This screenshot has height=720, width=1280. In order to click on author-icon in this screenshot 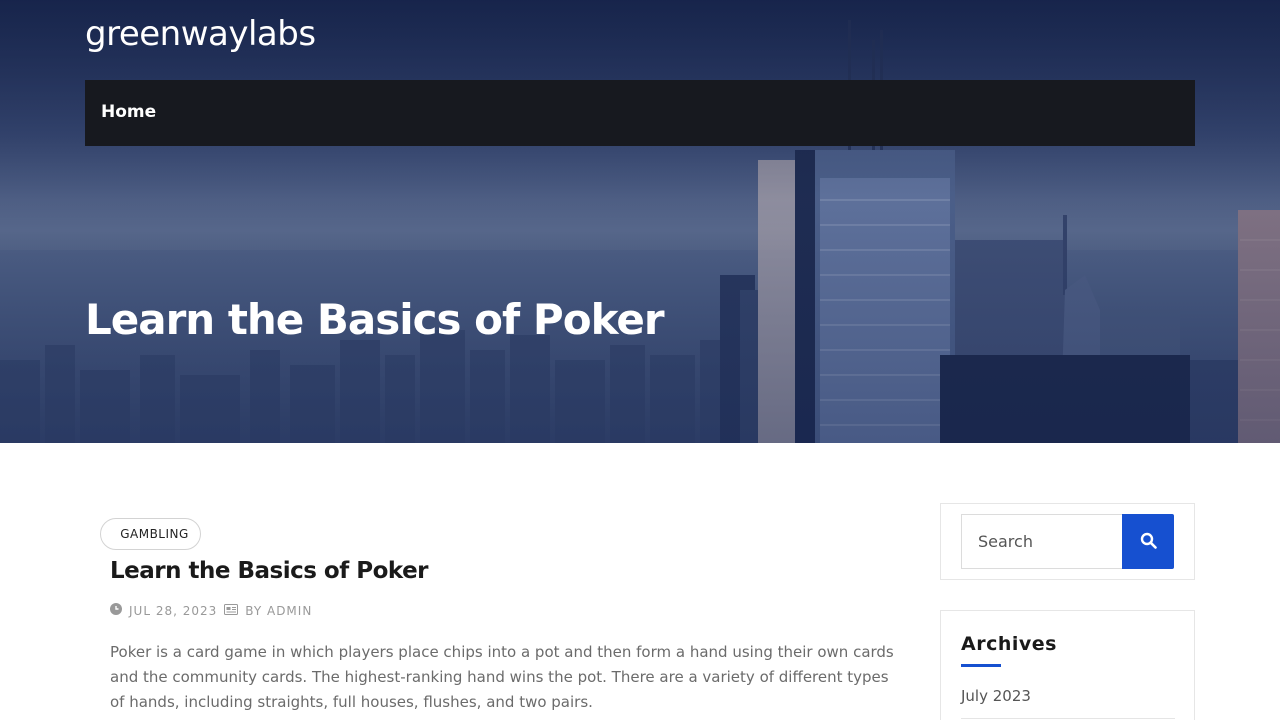, I will do `click(231, 610)`.